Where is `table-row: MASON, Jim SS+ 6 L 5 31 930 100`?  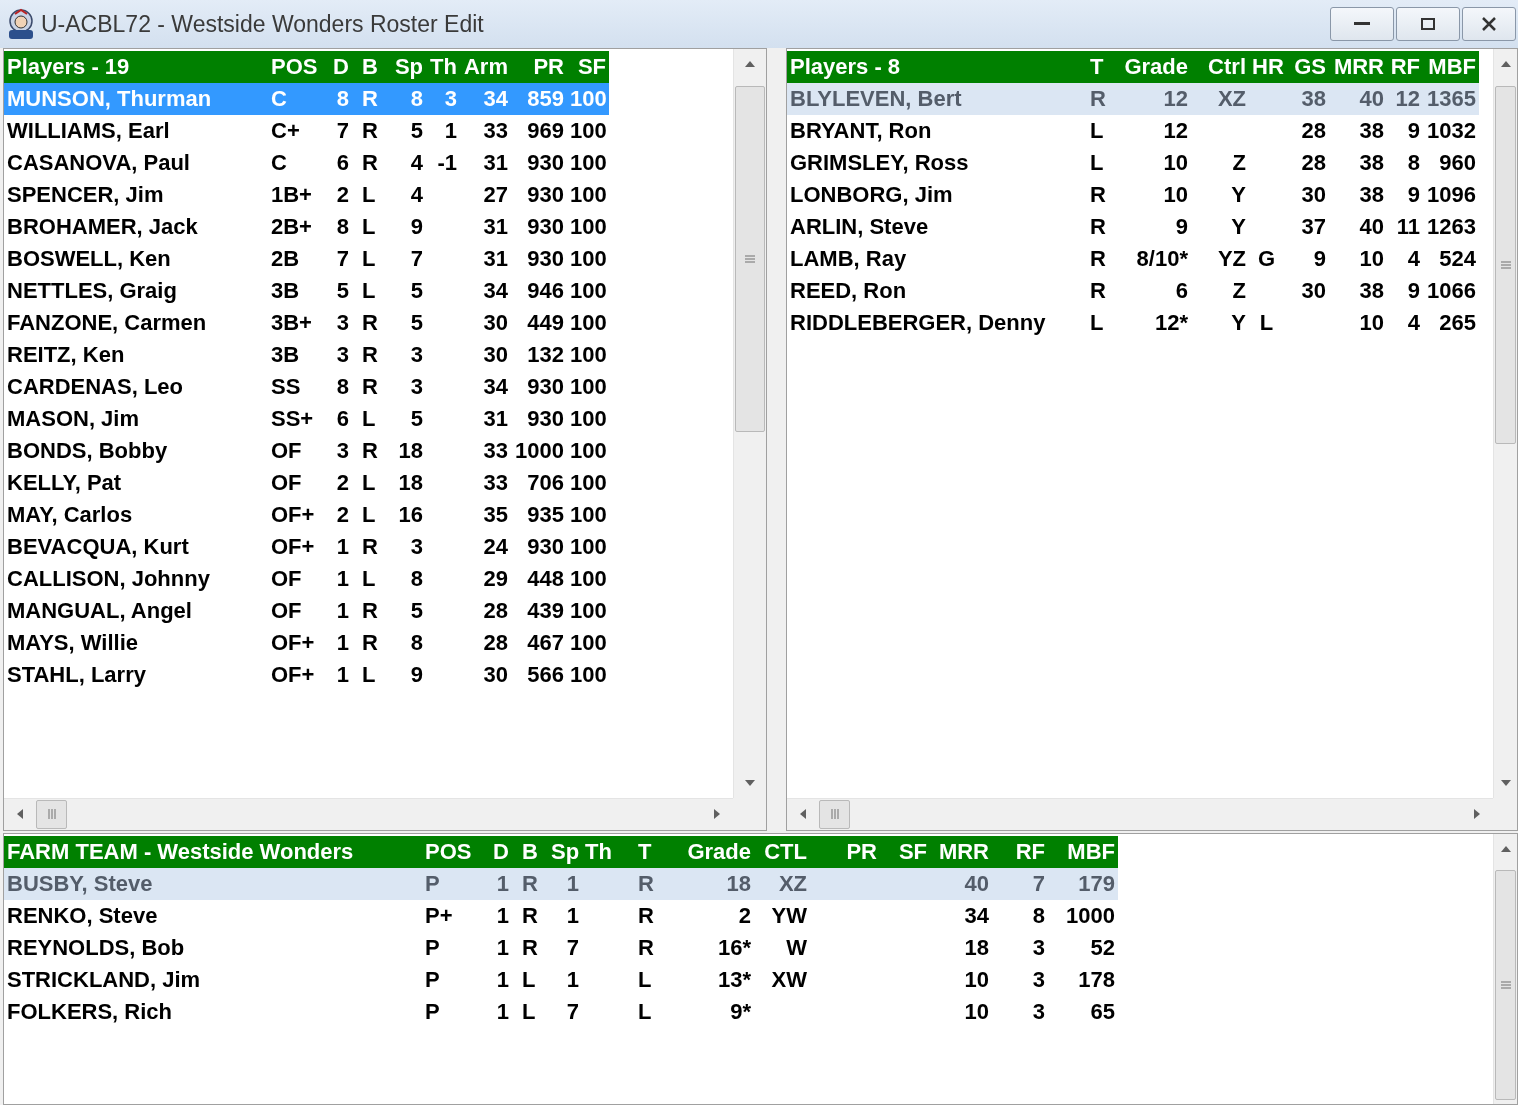 table-row: MASON, Jim SS+ 6 L 5 31 930 100 is located at coordinates (306, 419).